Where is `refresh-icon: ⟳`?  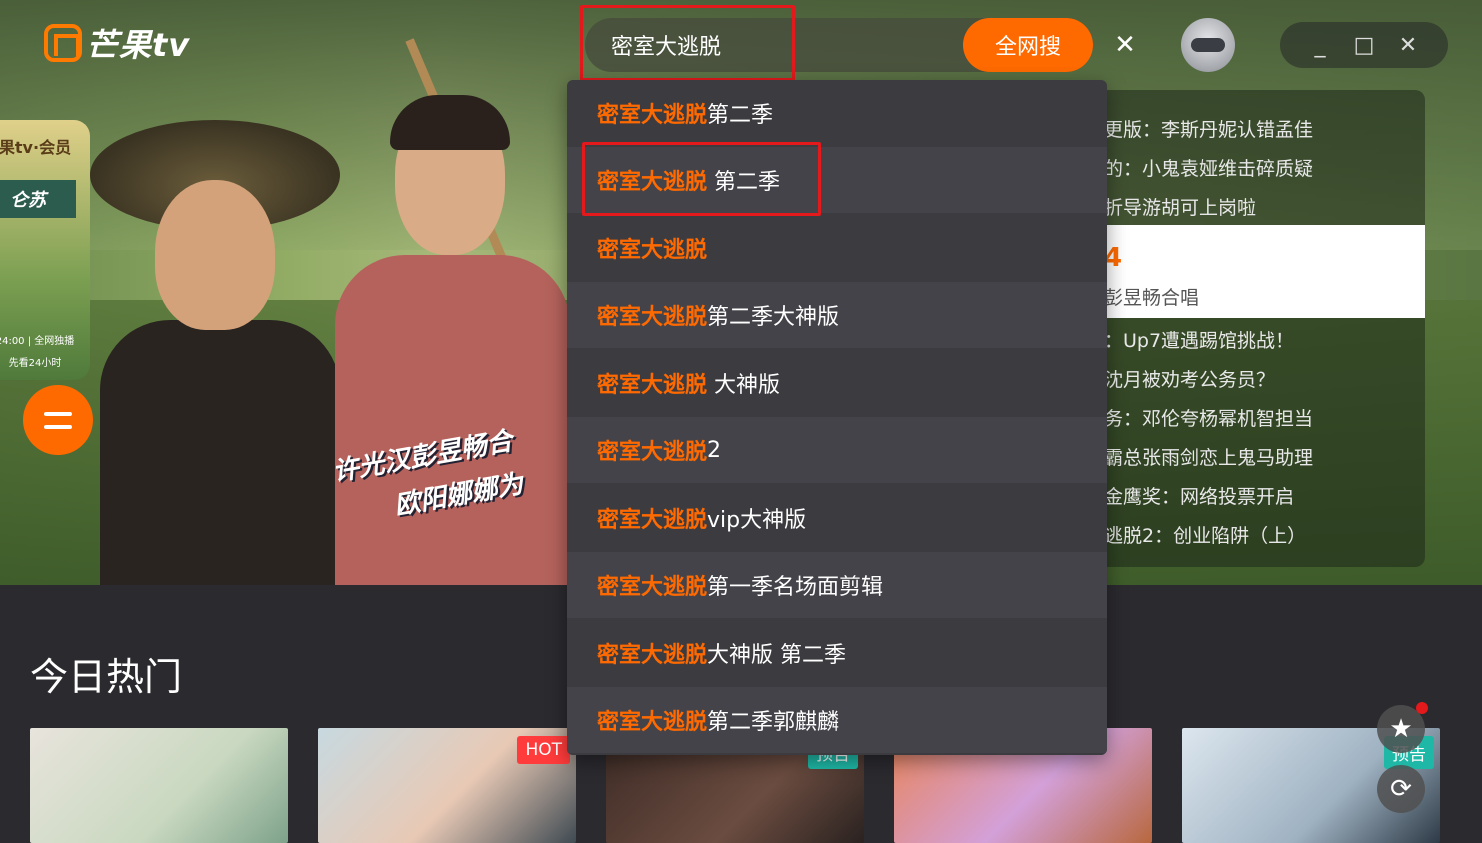 refresh-icon: ⟳ is located at coordinates (1401, 789).